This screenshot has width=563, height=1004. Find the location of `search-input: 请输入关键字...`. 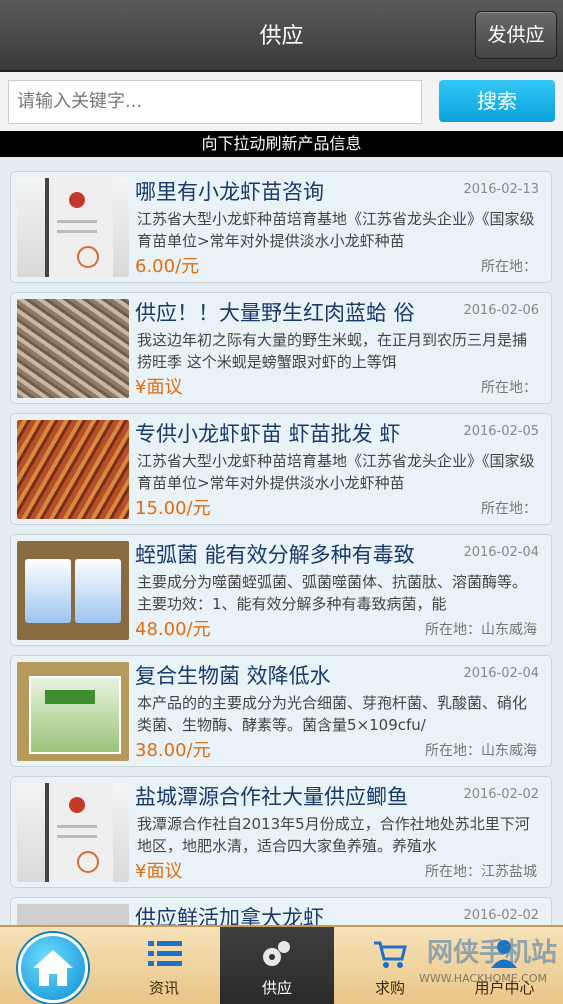

search-input: 请输入关键字... is located at coordinates (215, 102).